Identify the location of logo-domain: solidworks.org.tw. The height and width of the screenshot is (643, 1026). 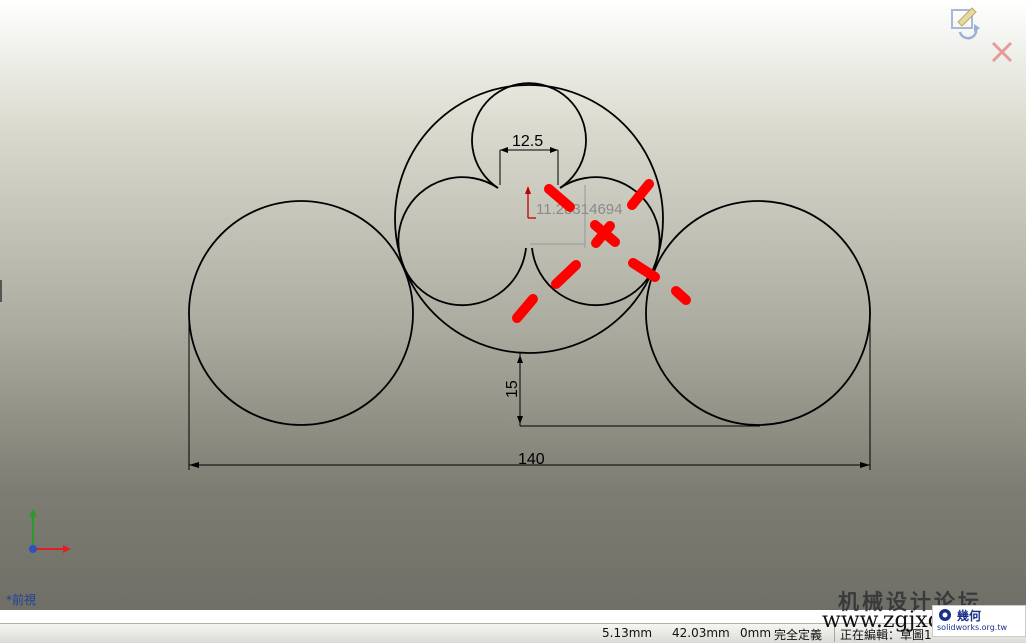
(972, 627).